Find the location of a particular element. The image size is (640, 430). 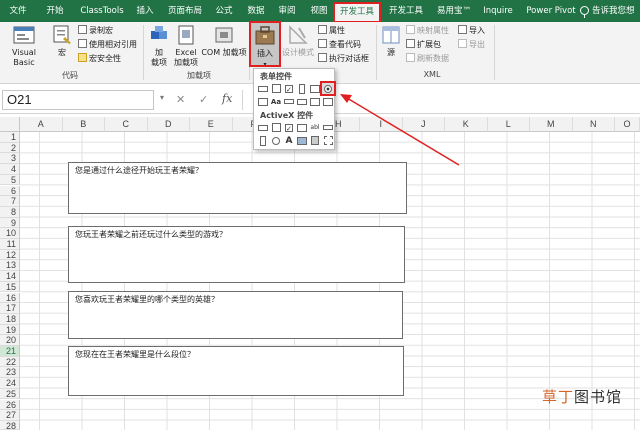

activex-label-icon: A is located at coordinates (289, 140).